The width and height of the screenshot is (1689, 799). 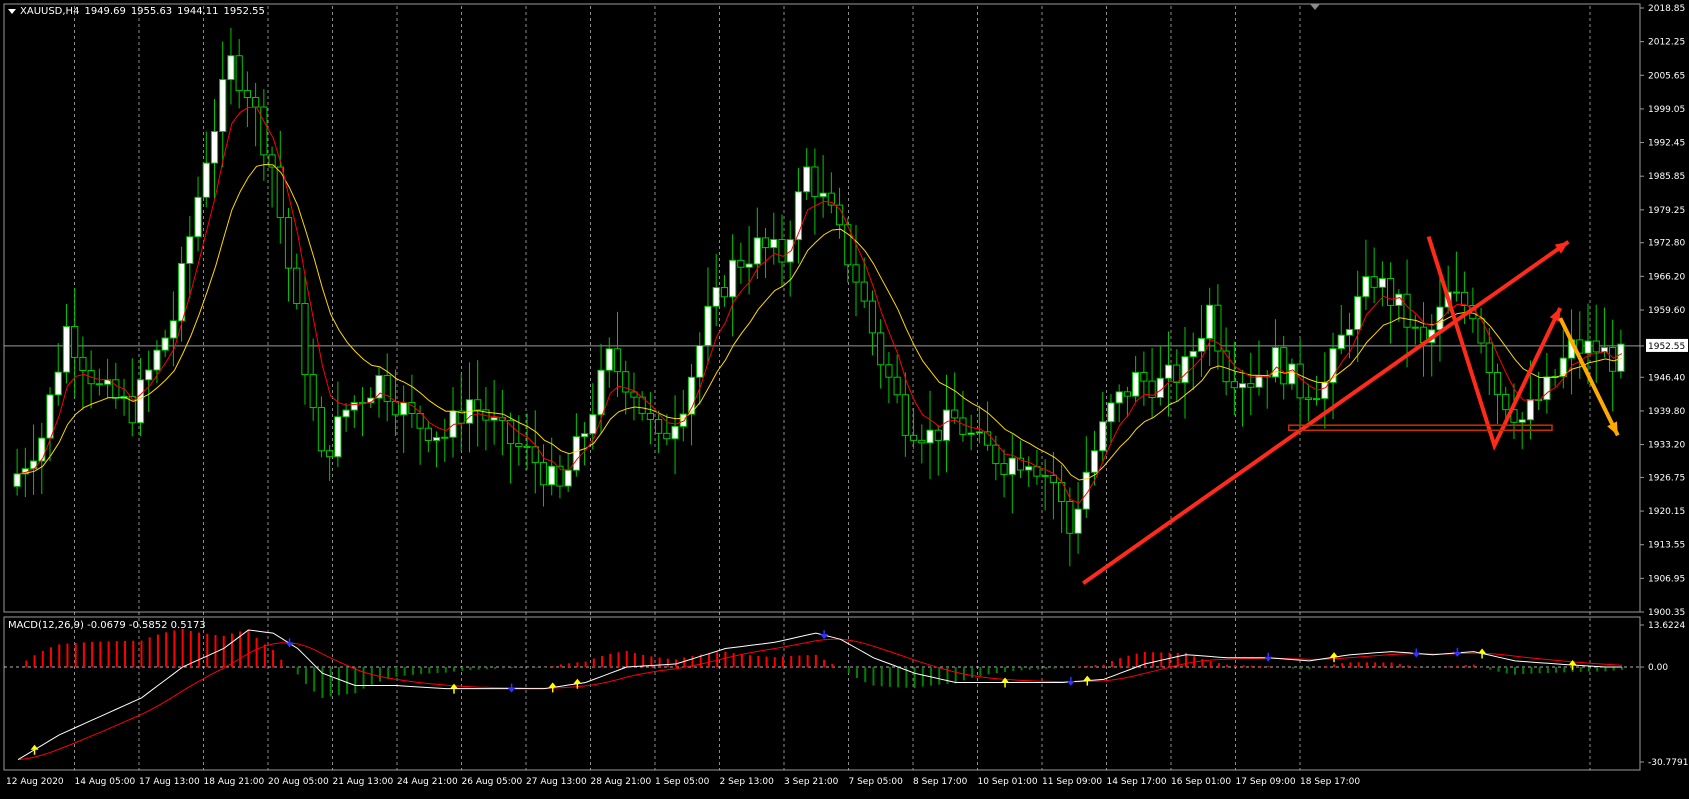 What do you see at coordinates (1666, 478) in the screenshot?
I see `price-tick-label: 1926.75` at bounding box center [1666, 478].